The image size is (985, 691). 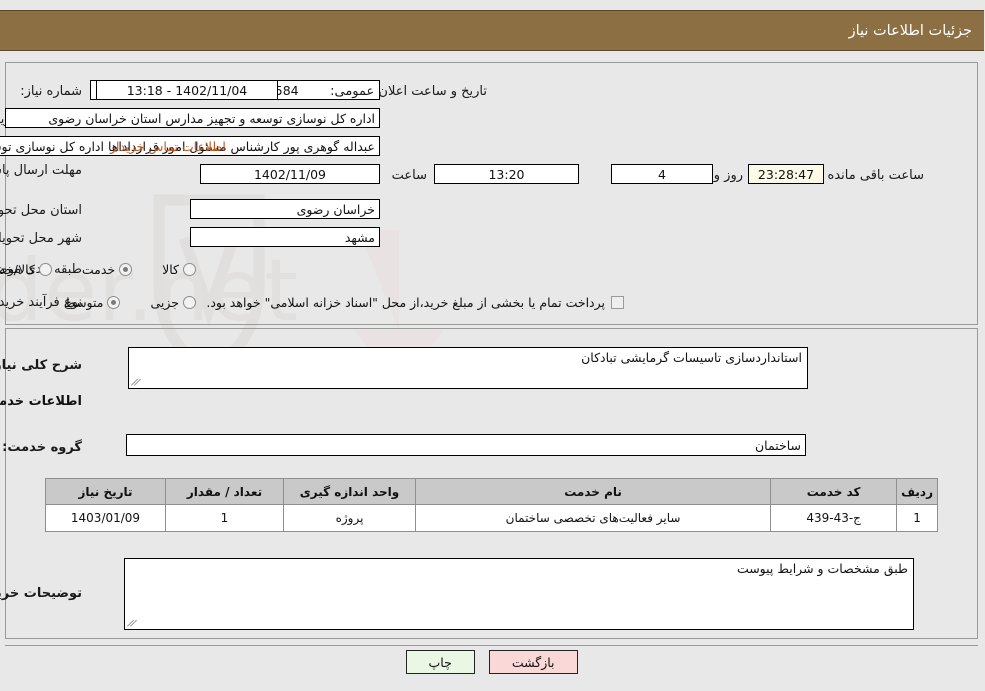 What do you see at coordinates (225, 518) in the screenshot?
I see `cell-qty: 1` at bounding box center [225, 518].